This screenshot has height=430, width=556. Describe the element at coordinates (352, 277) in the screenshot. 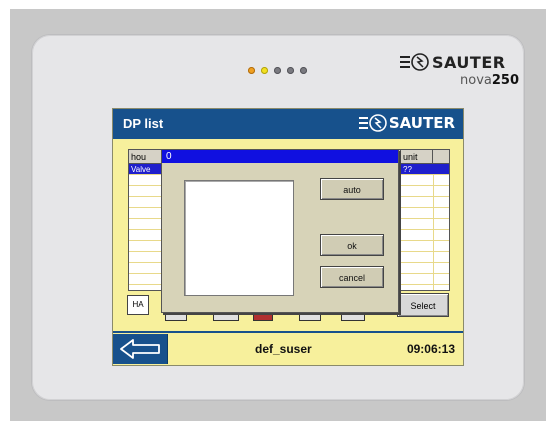

I see `cancel-button: cancel` at that location.